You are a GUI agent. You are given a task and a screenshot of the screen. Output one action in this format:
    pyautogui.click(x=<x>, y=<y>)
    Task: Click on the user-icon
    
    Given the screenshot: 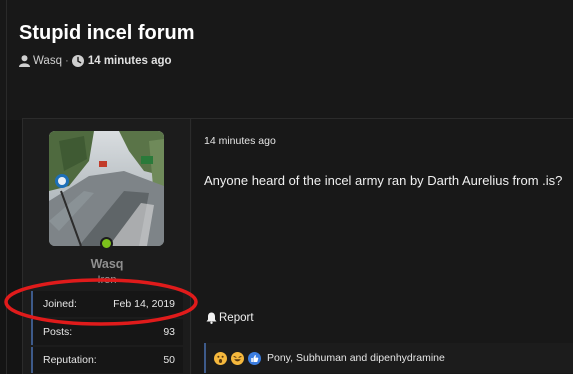 What is the action you would take?
    pyautogui.click(x=24, y=61)
    